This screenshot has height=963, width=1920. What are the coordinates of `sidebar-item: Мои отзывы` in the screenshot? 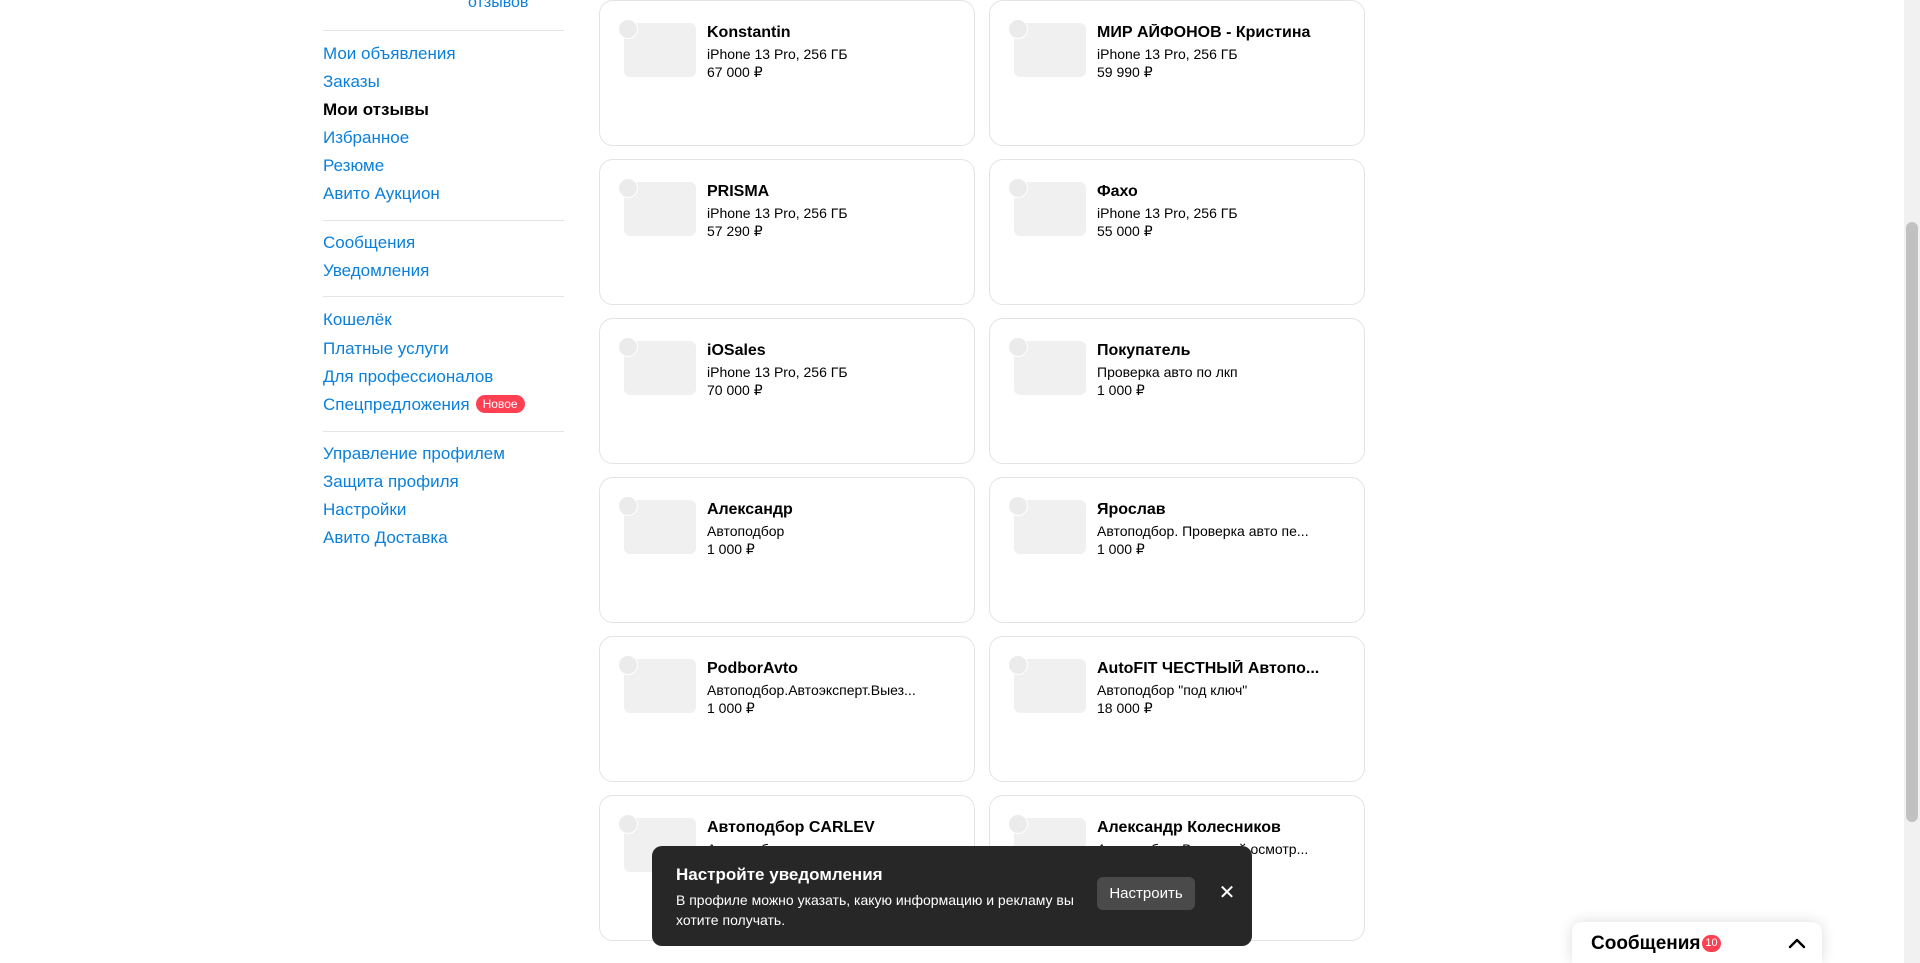 It's located at (376, 110).